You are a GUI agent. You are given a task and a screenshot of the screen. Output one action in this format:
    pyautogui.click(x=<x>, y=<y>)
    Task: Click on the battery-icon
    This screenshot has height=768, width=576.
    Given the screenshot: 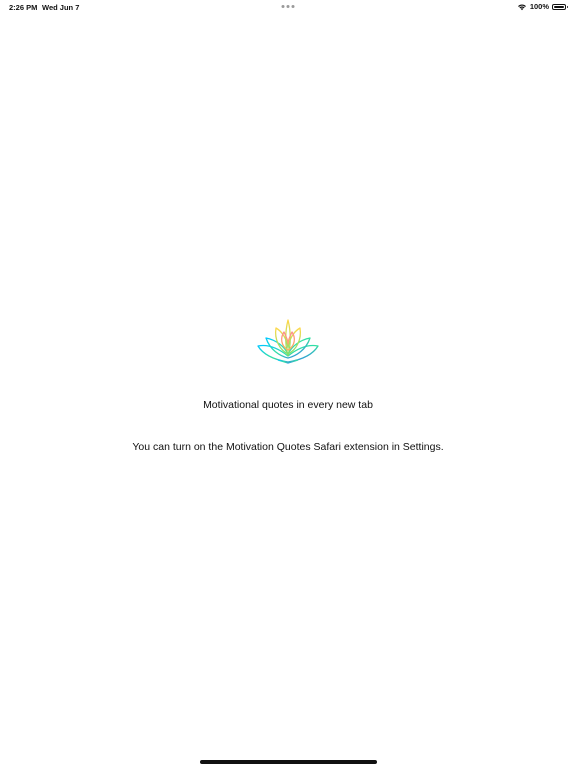 What is the action you would take?
    pyautogui.click(x=560, y=6)
    